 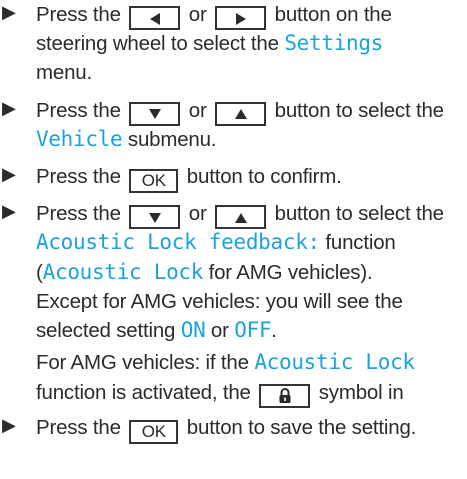 I want to click on step-1-or: or, so click(x=197, y=14).